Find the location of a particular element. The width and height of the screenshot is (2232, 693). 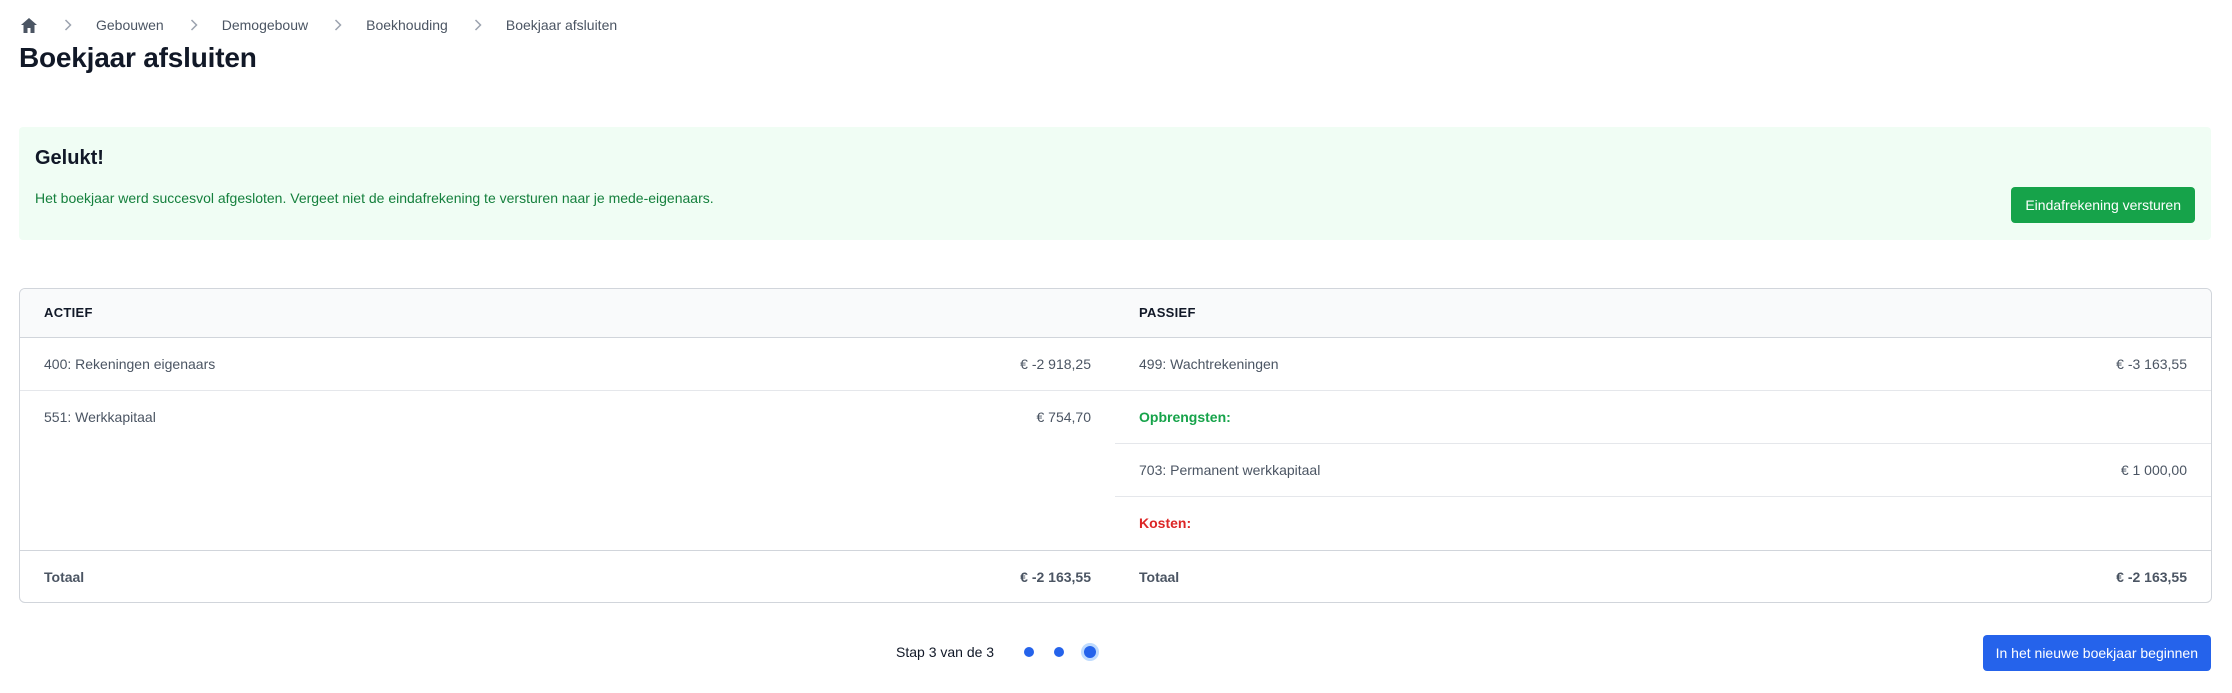

start-new-fiscal-year-button: In het nieuwe boekjaar beginnen is located at coordinates (2096, 653).